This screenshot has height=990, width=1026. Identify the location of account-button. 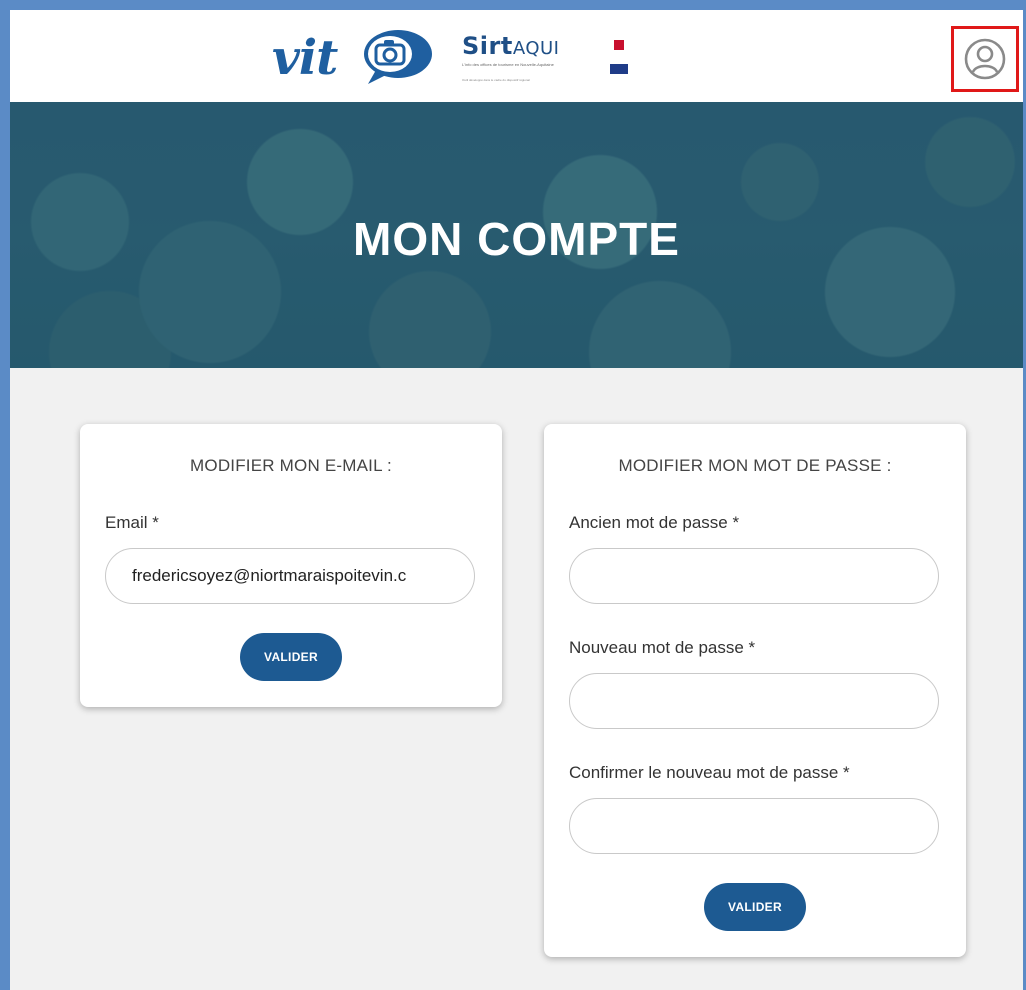
(985, 59).